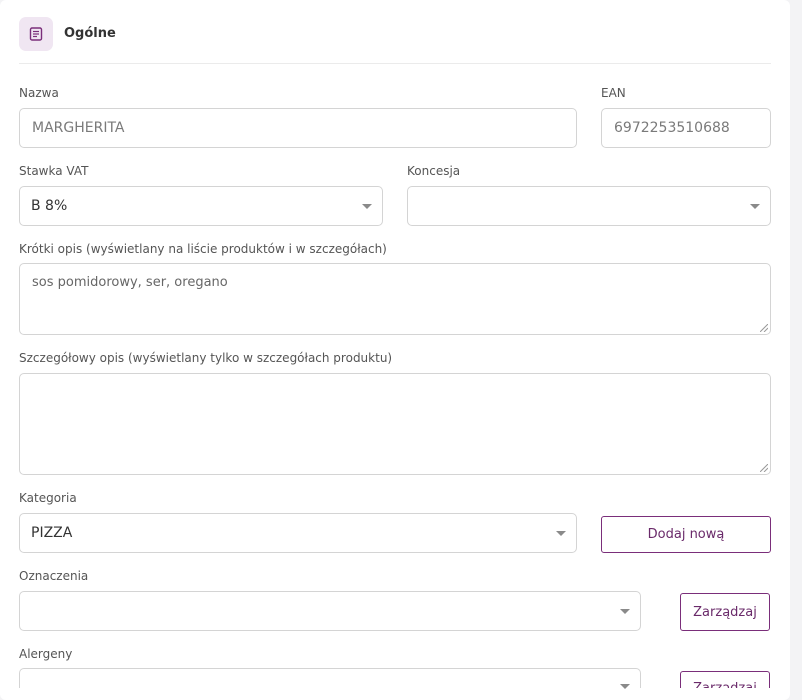 This screenshot has height=700, width=802. I want to click on manage-allergens-button: Zarządzaj, so click(725, 679).